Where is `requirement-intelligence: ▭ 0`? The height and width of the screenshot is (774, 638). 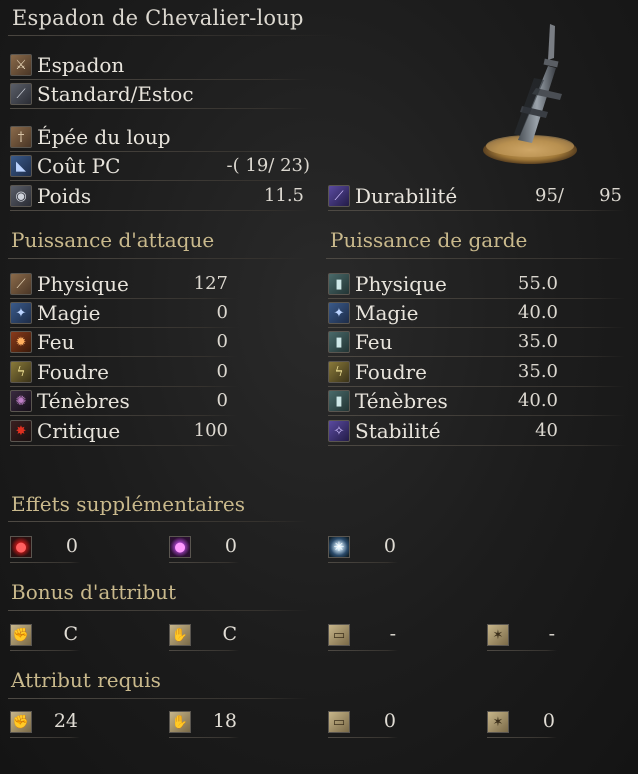
requirement-intelligence: ▭ 0 is located at coordinates (363, 723).